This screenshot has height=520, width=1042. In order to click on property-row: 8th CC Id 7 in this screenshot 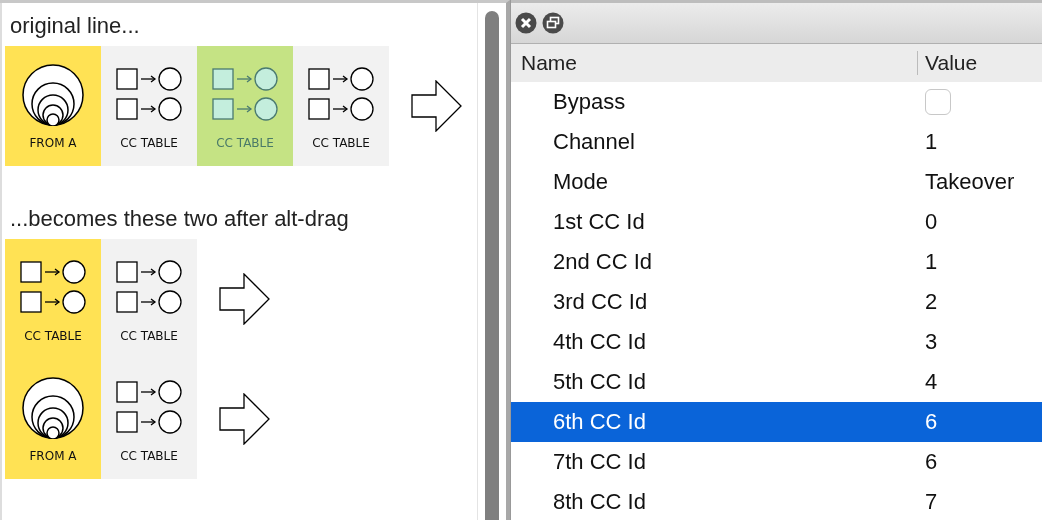, I will do `click(776, 501)`.